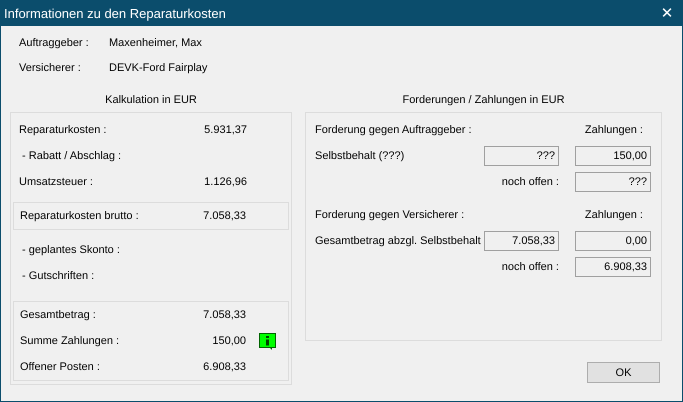 The height and width of the screenshot is (402, 683). Describe the element at coordinates (613, 241) in the screenshot. I see `payment-field: 0,00` at that location.